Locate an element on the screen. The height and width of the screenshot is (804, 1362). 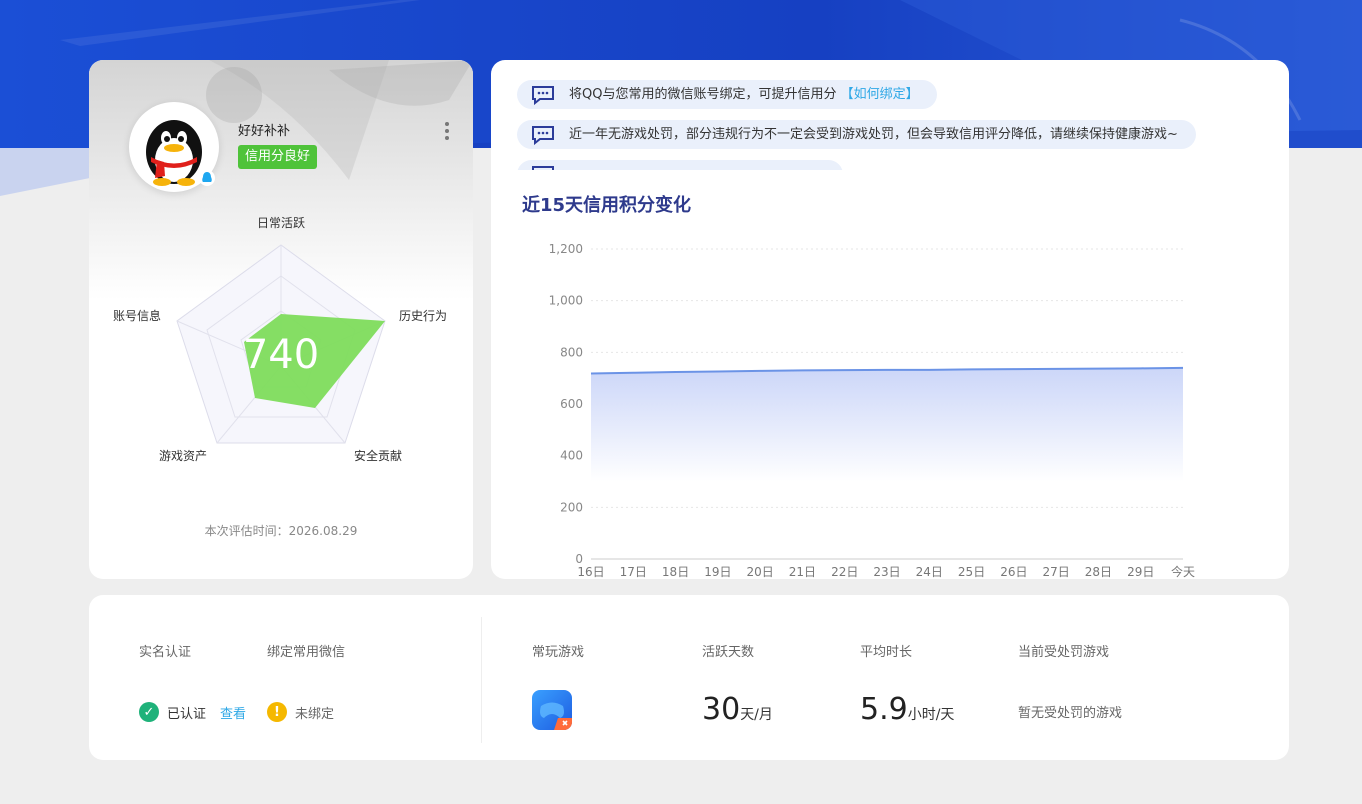
realname-status-text: 已认证 is located at coordinates (187, 714).